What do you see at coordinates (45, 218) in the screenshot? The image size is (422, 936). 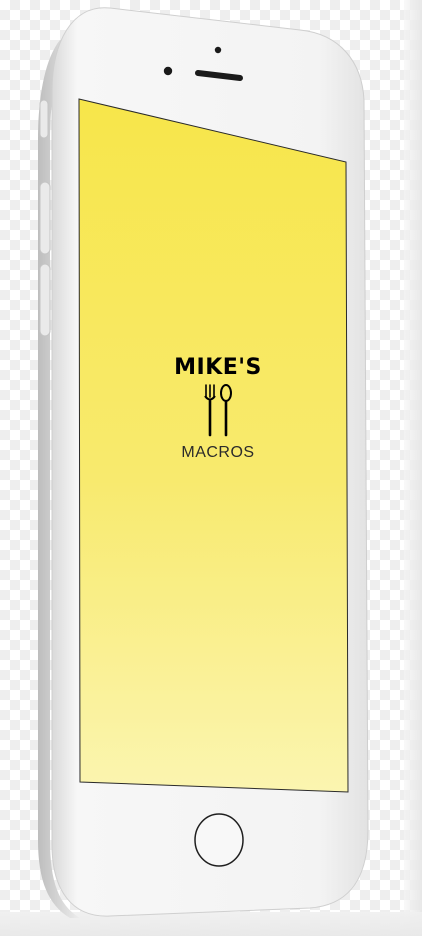 I see `volume-up-button` at bounding box center [45, 218].